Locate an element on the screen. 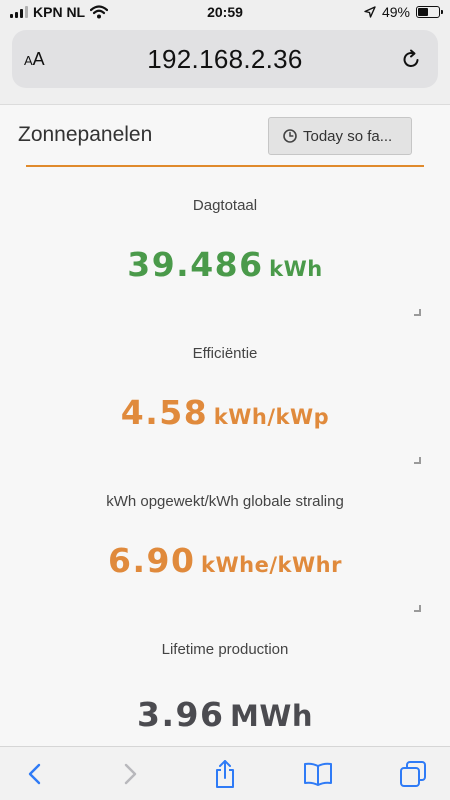 The width and height of the screenshot is (450, 800). stat-unit: kWhe/kWhr is located at coordinates (271, 565).